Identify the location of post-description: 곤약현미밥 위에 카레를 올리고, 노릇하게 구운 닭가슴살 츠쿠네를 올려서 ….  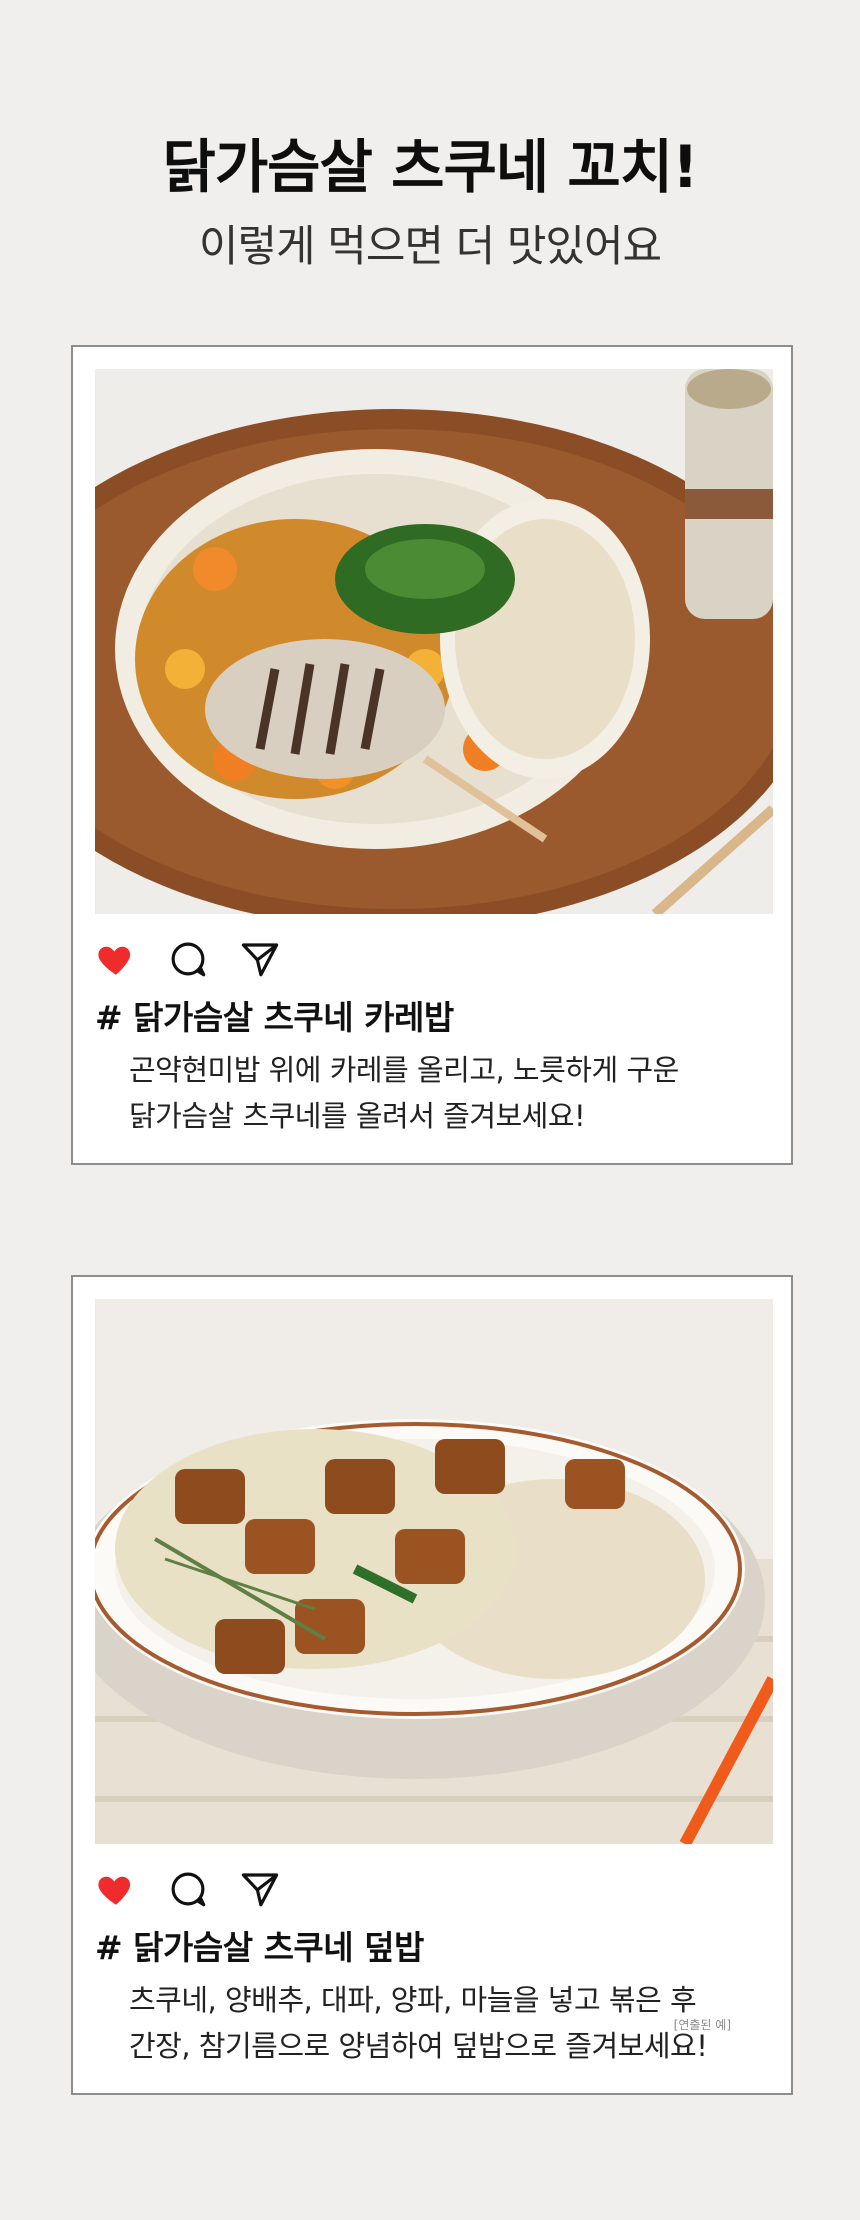
(449, 1093).